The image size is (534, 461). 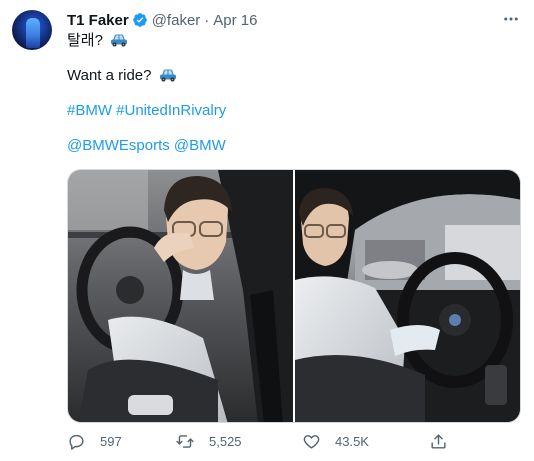 I want to click on share-icon, so click(x=438, y=441).